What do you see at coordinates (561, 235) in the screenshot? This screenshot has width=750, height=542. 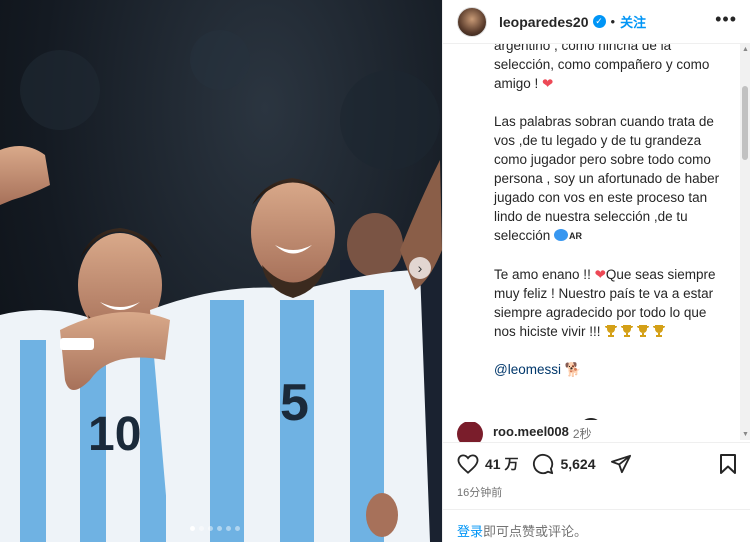 I see `flag-icon` at bounding box center [561, 235].